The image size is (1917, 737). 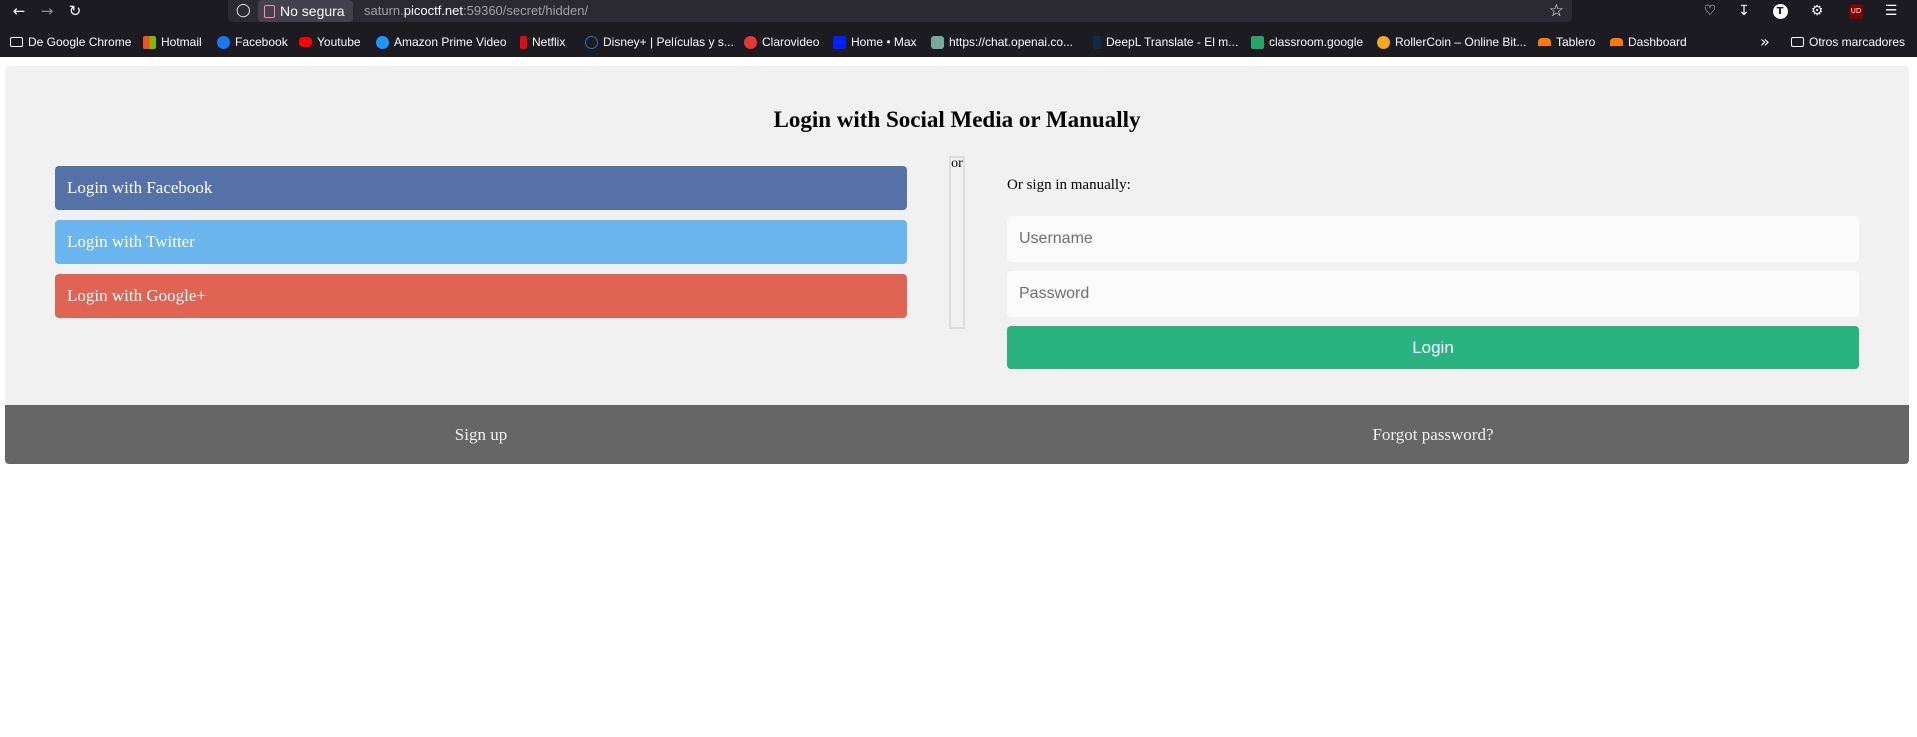 What do you see at coordinates (312, 11) in the screenshot?
I see `security-label: No segura` at bounding box center [312, 11].